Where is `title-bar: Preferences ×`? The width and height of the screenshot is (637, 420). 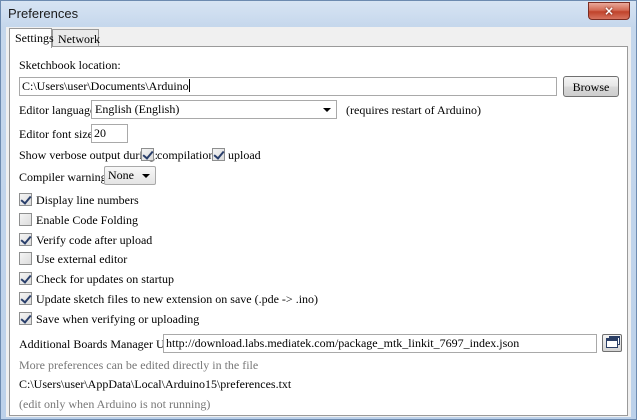 title-bar: Preferences × is located at coordinates (318, 14).